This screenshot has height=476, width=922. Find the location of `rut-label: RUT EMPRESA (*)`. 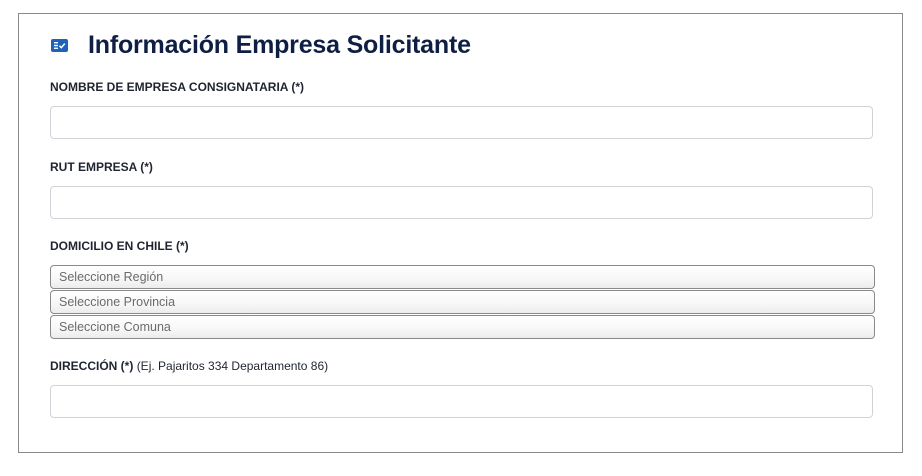

rut-label: RUT EMPRESA (*) is located at coordinates (101, 167).